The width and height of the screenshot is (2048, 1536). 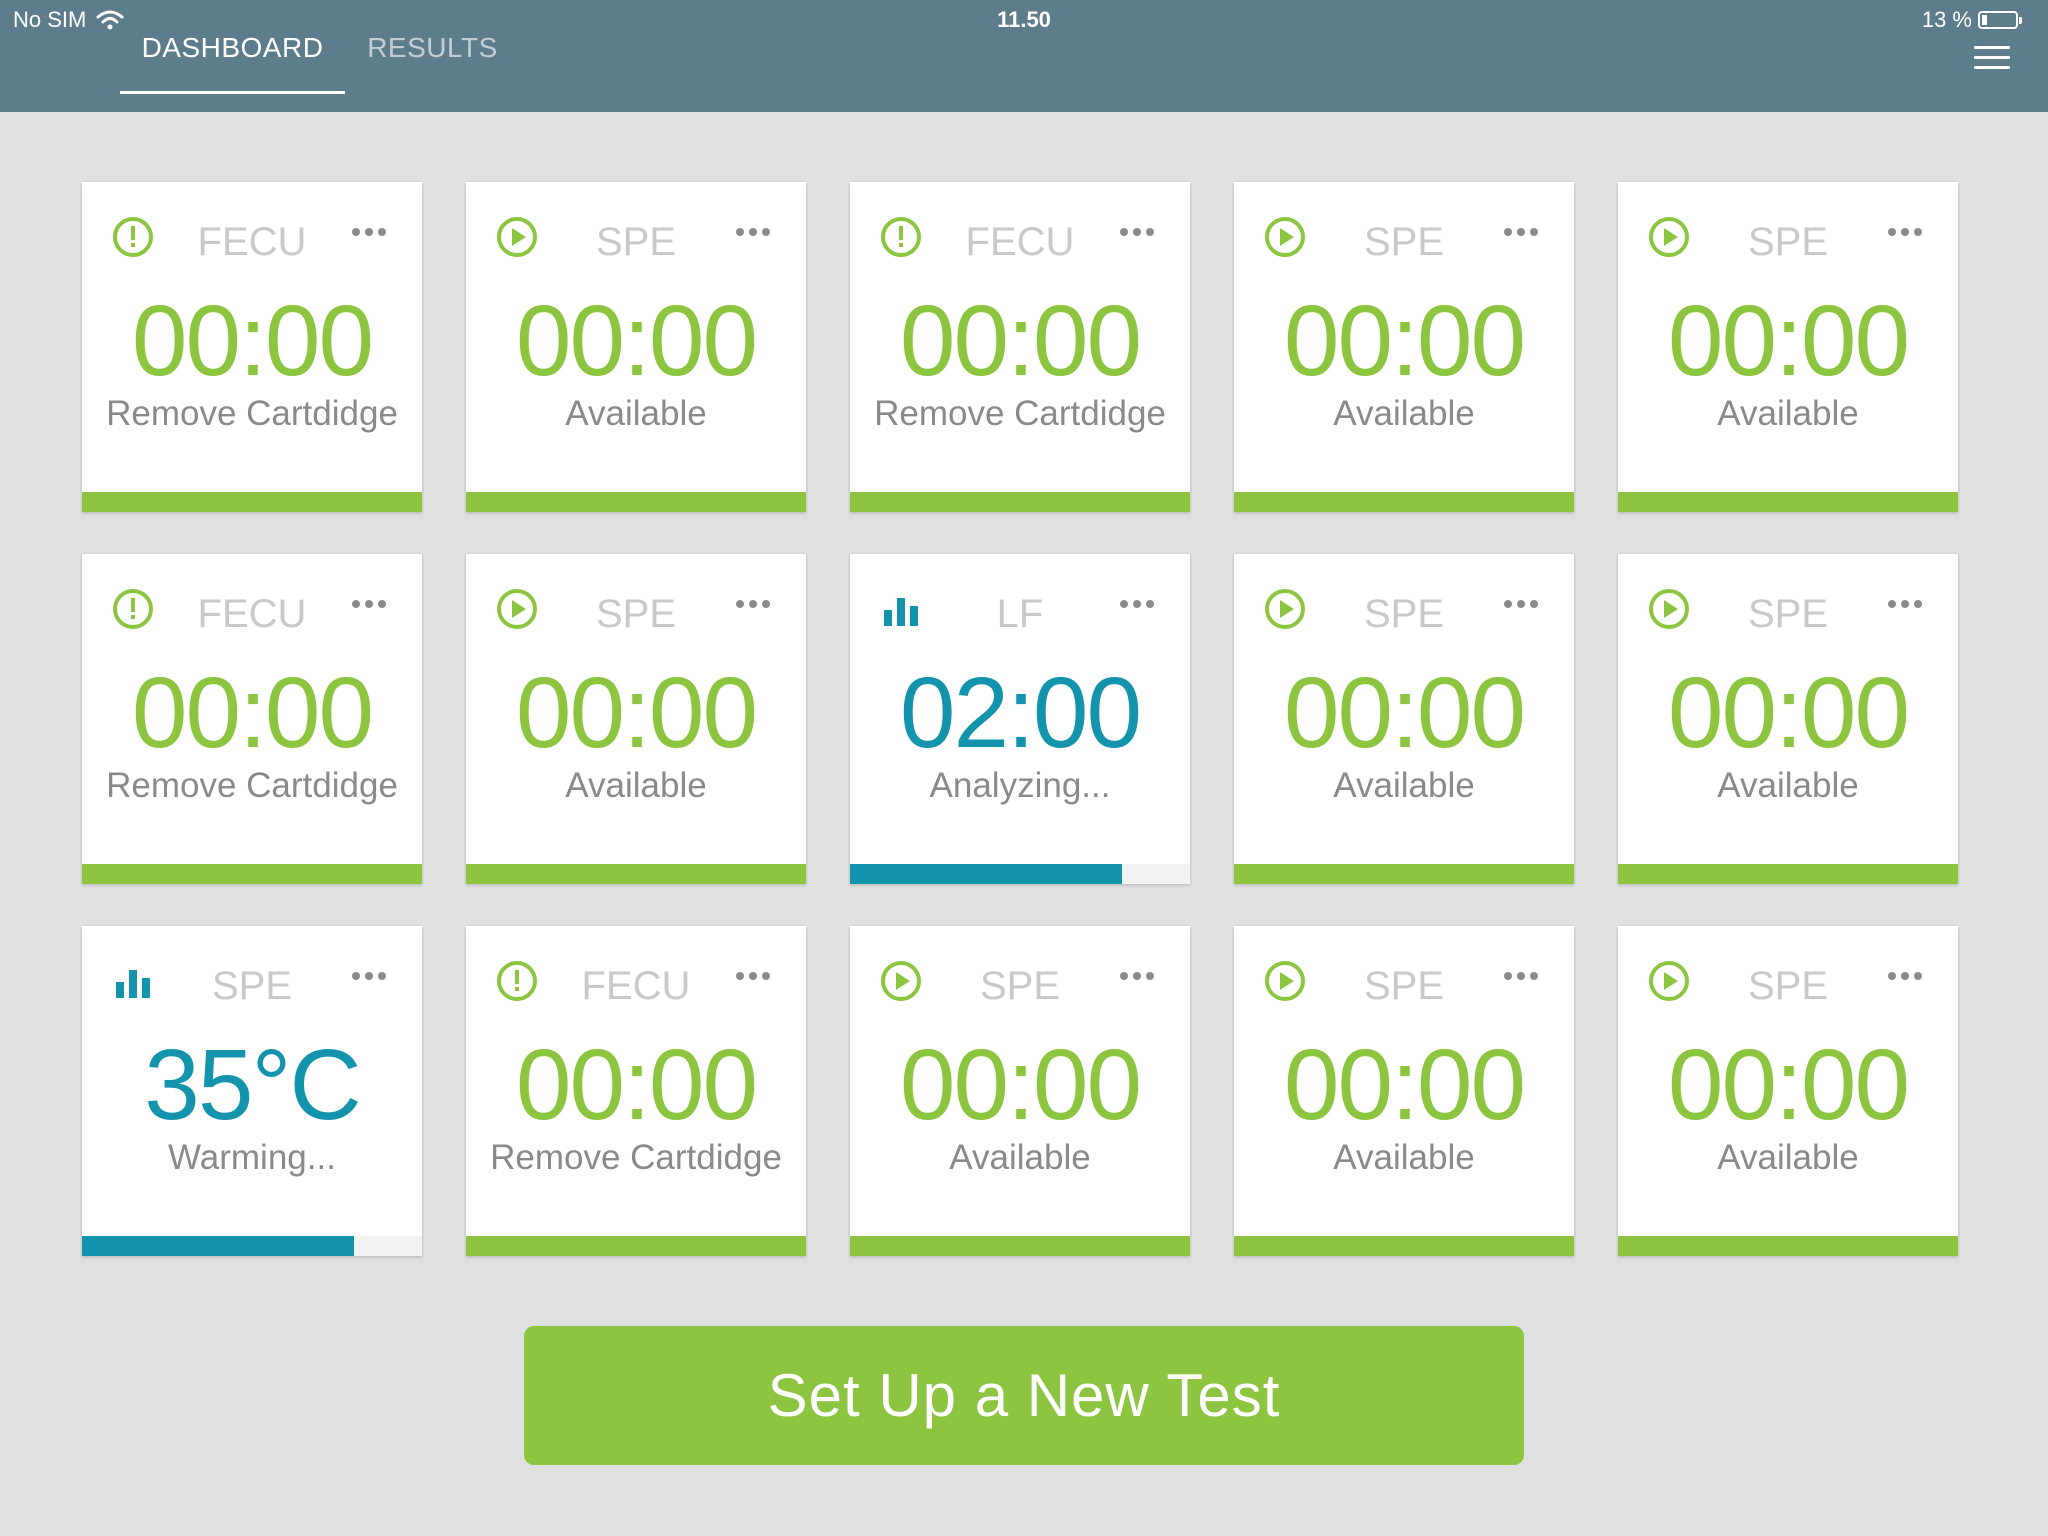 What do you see at coordinates (432, 62) in the screenshot?
I see `tab-results: RESULTS` at bounding box center [432, 62].